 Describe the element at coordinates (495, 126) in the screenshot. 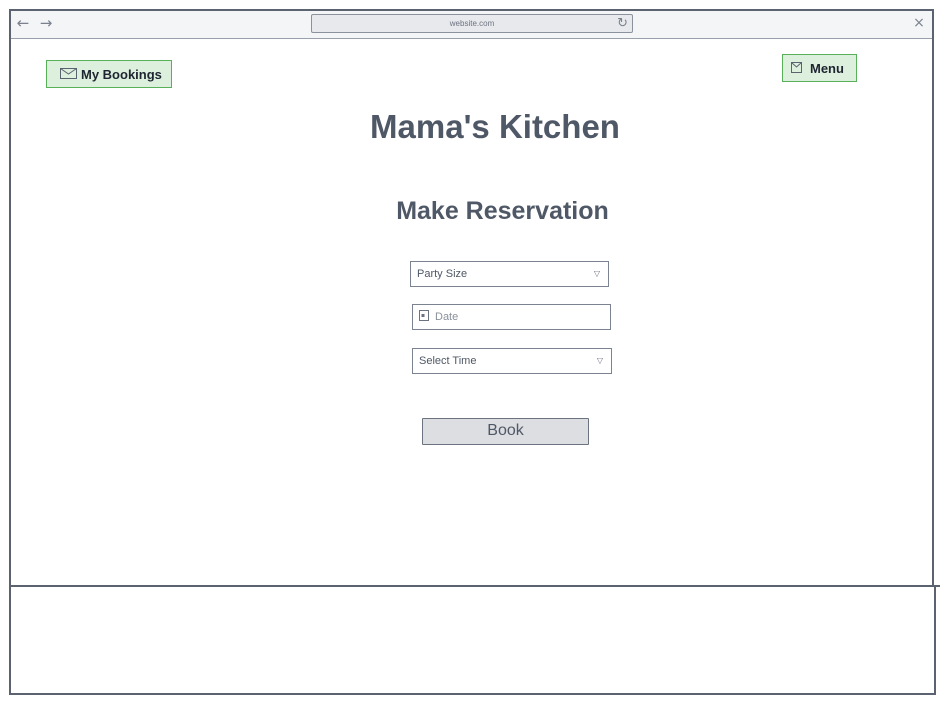

I see `page-title: Mama's Kitchen` at that location.